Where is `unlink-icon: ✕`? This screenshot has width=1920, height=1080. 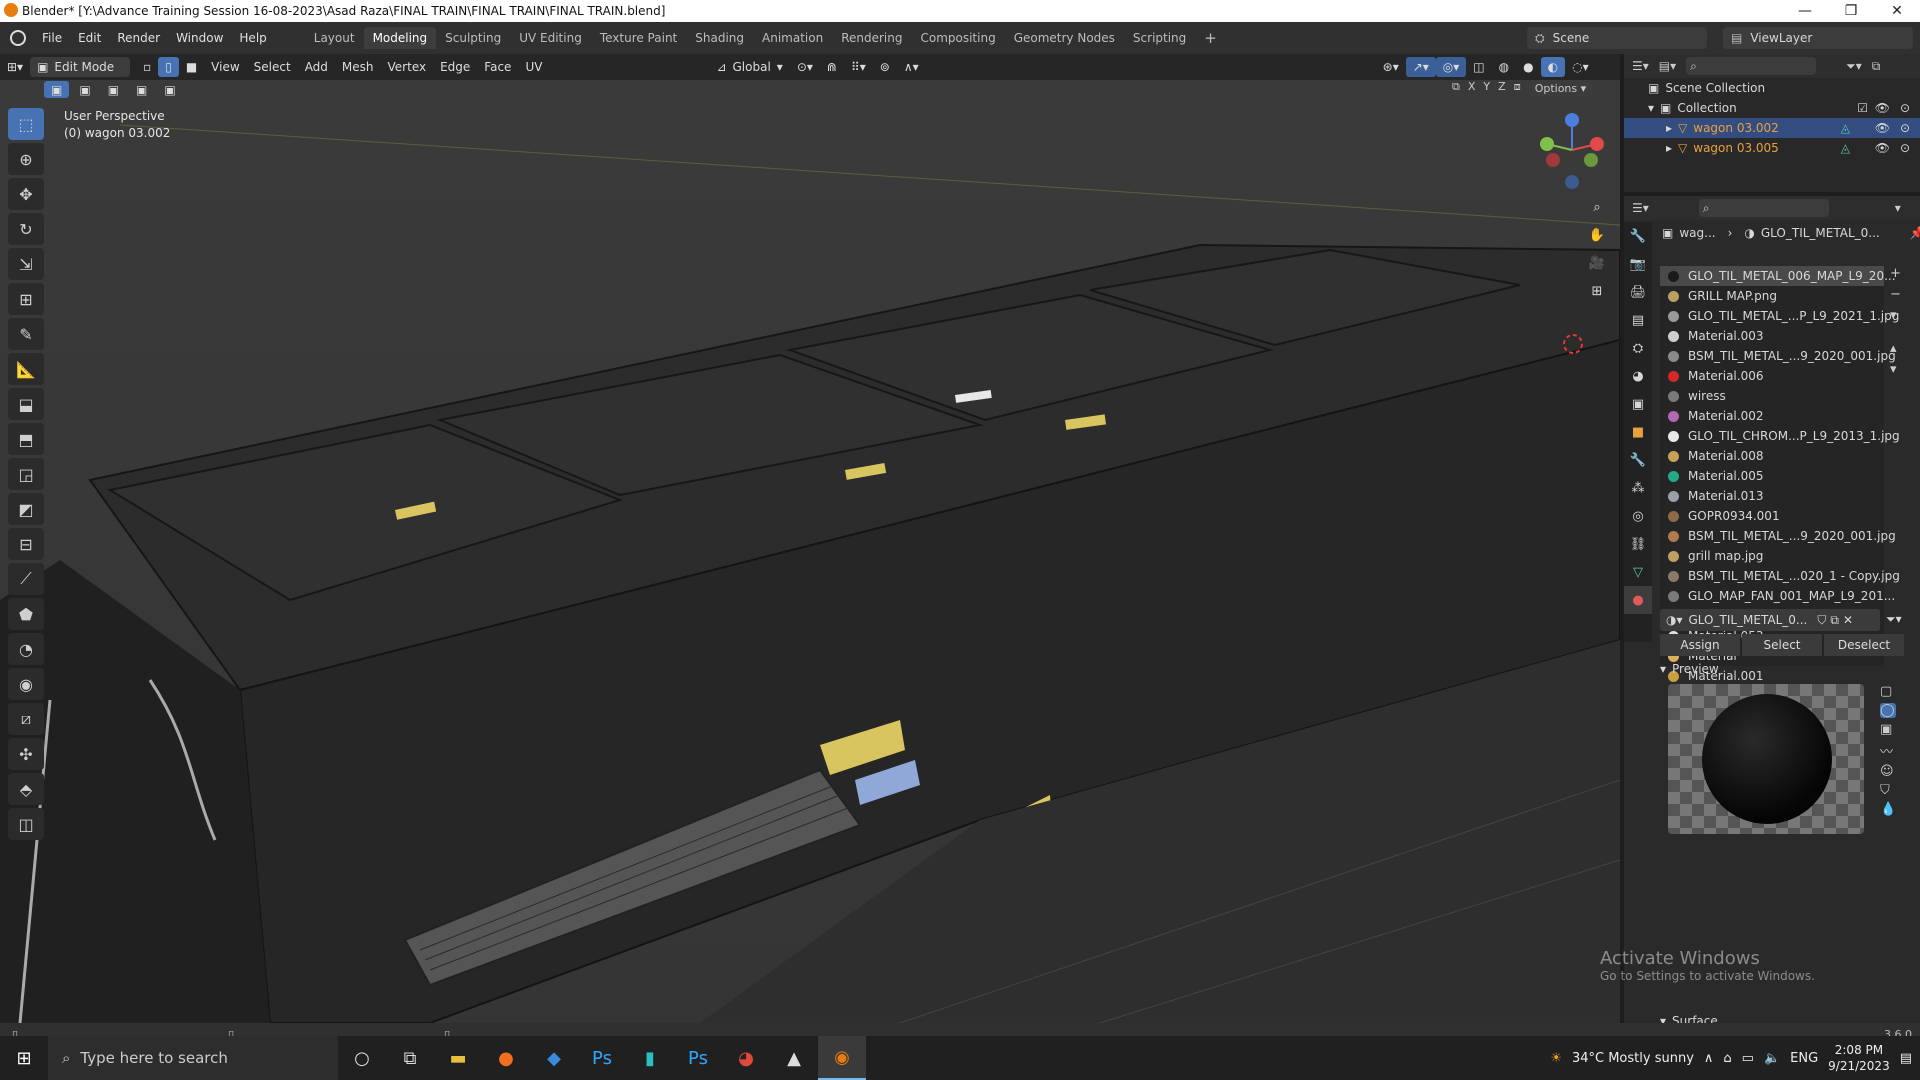 unlink-icon: ✕ is located at coordinates (1848, 620).